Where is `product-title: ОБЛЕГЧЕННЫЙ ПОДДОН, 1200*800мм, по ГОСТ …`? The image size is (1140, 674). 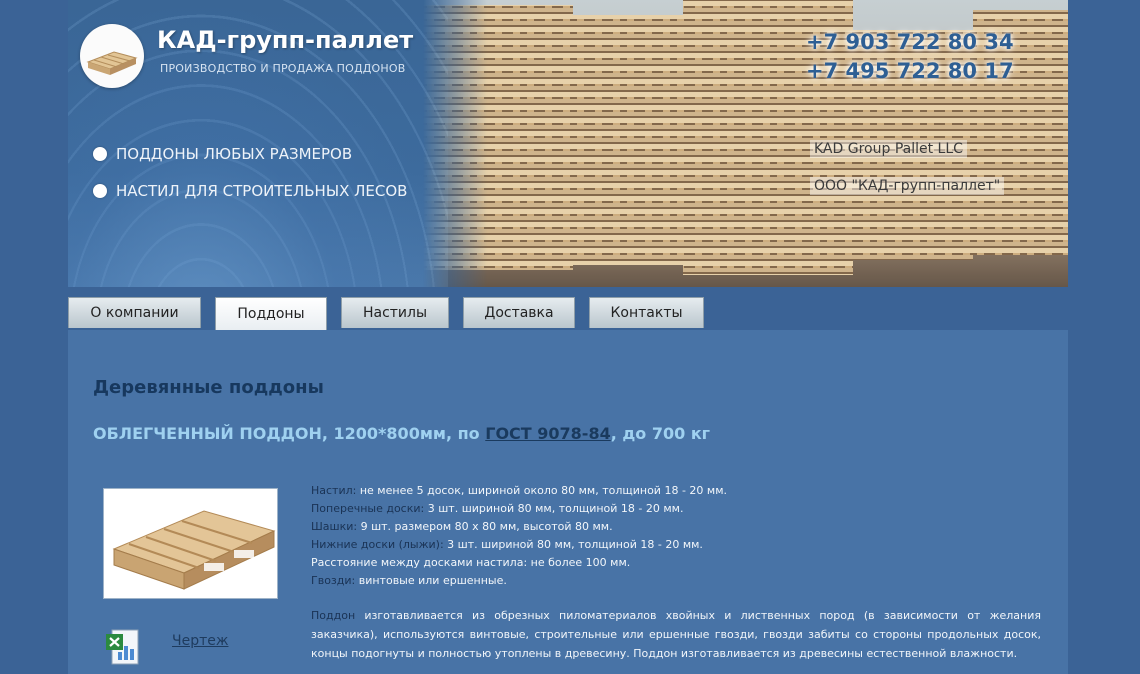
product-title: ОБЛЕГЧЕННЫЙ ПОДДОН, 1200*800мм, по ГОСТ … is located at coordinates (401, 433).